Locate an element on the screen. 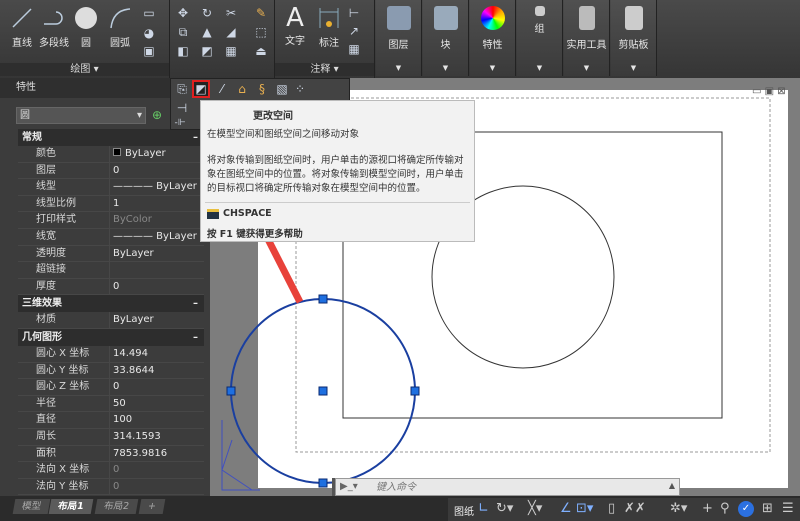 This screenshot has width=800, height=521. units-icon: ⚲ is located at coordinates (725, 508).